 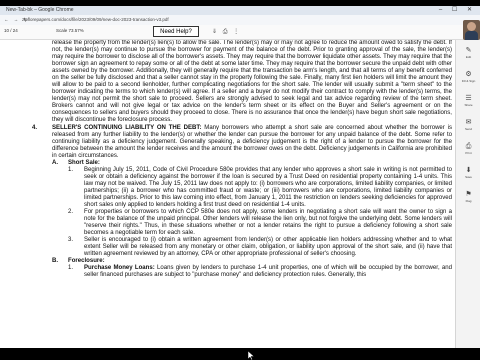 What do you see at coordinates (468, 81) in the screenshot?
I see `tool-label: Fill & Sign` at bounding box center [468, 81].